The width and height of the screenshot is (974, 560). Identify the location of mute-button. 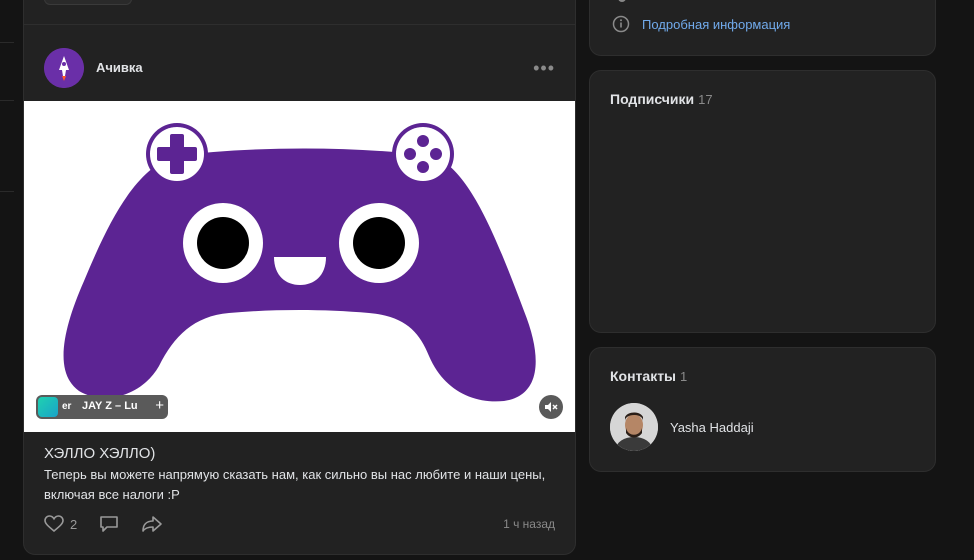
(551, 407).